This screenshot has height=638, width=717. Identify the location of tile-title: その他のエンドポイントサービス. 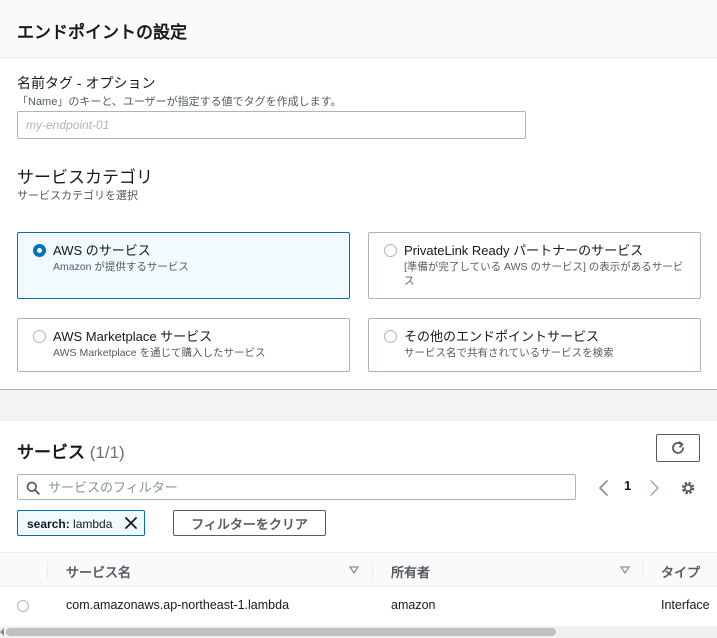
(502, 336).